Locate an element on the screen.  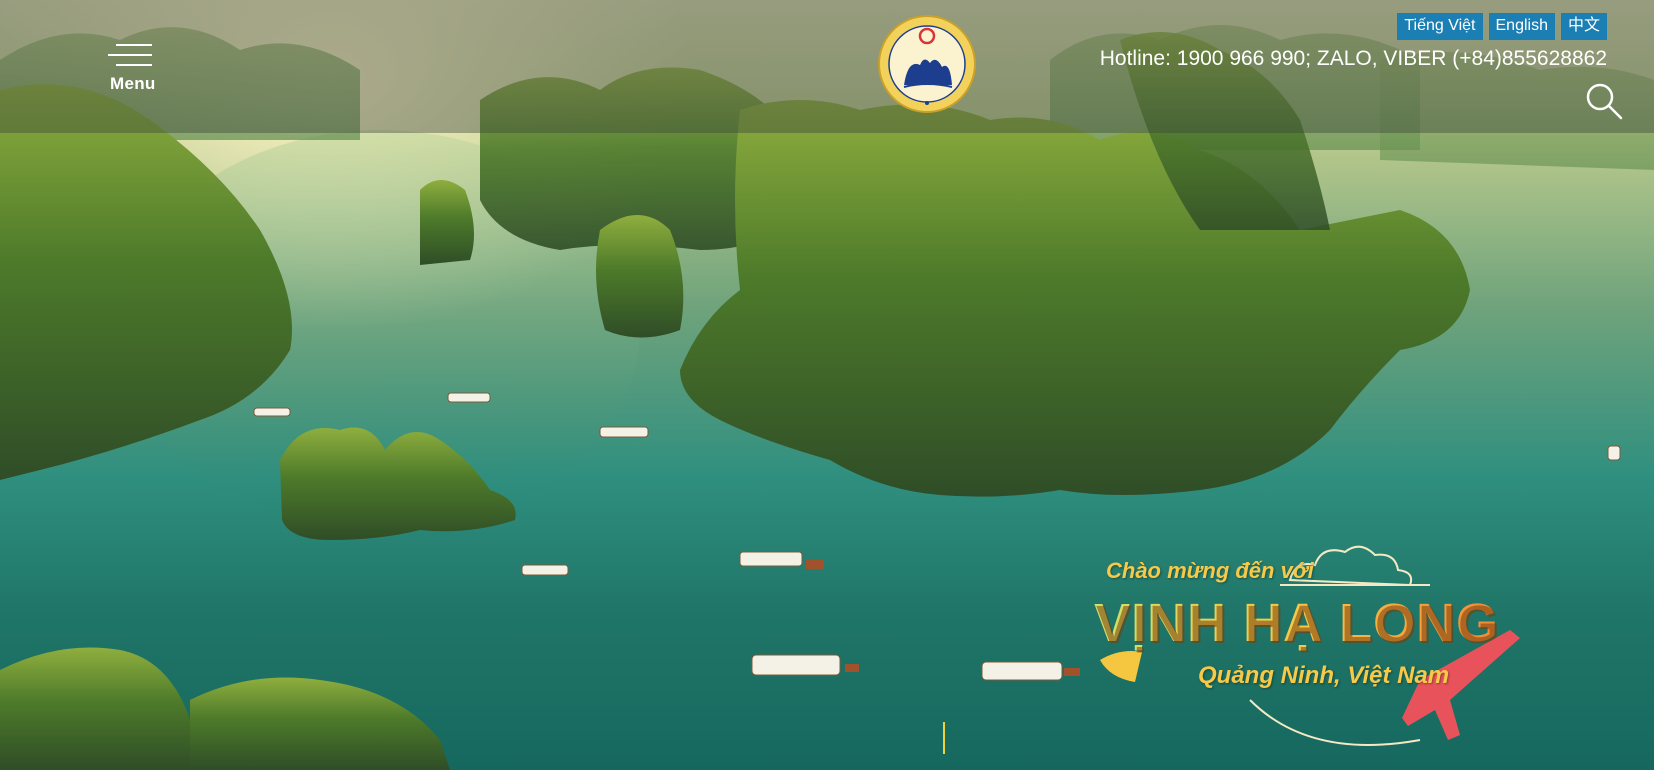
lang-chinese-button: 中文 is located at coordinates (1583, 26).